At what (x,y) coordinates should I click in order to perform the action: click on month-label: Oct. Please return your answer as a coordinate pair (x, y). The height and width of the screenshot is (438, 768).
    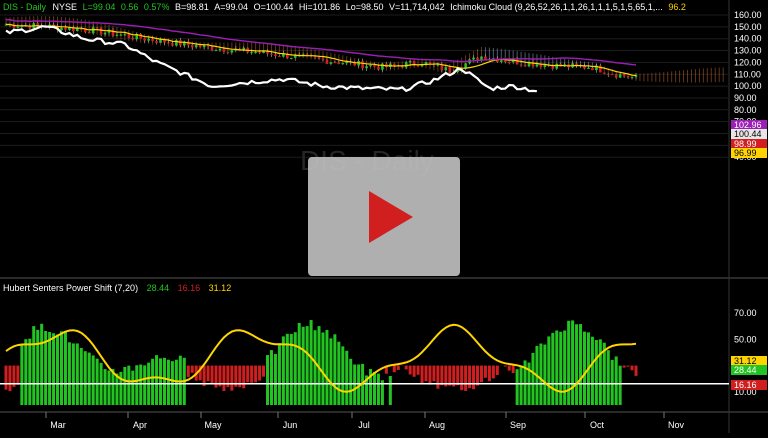
    Looking at the image, I should click on (597, 425).